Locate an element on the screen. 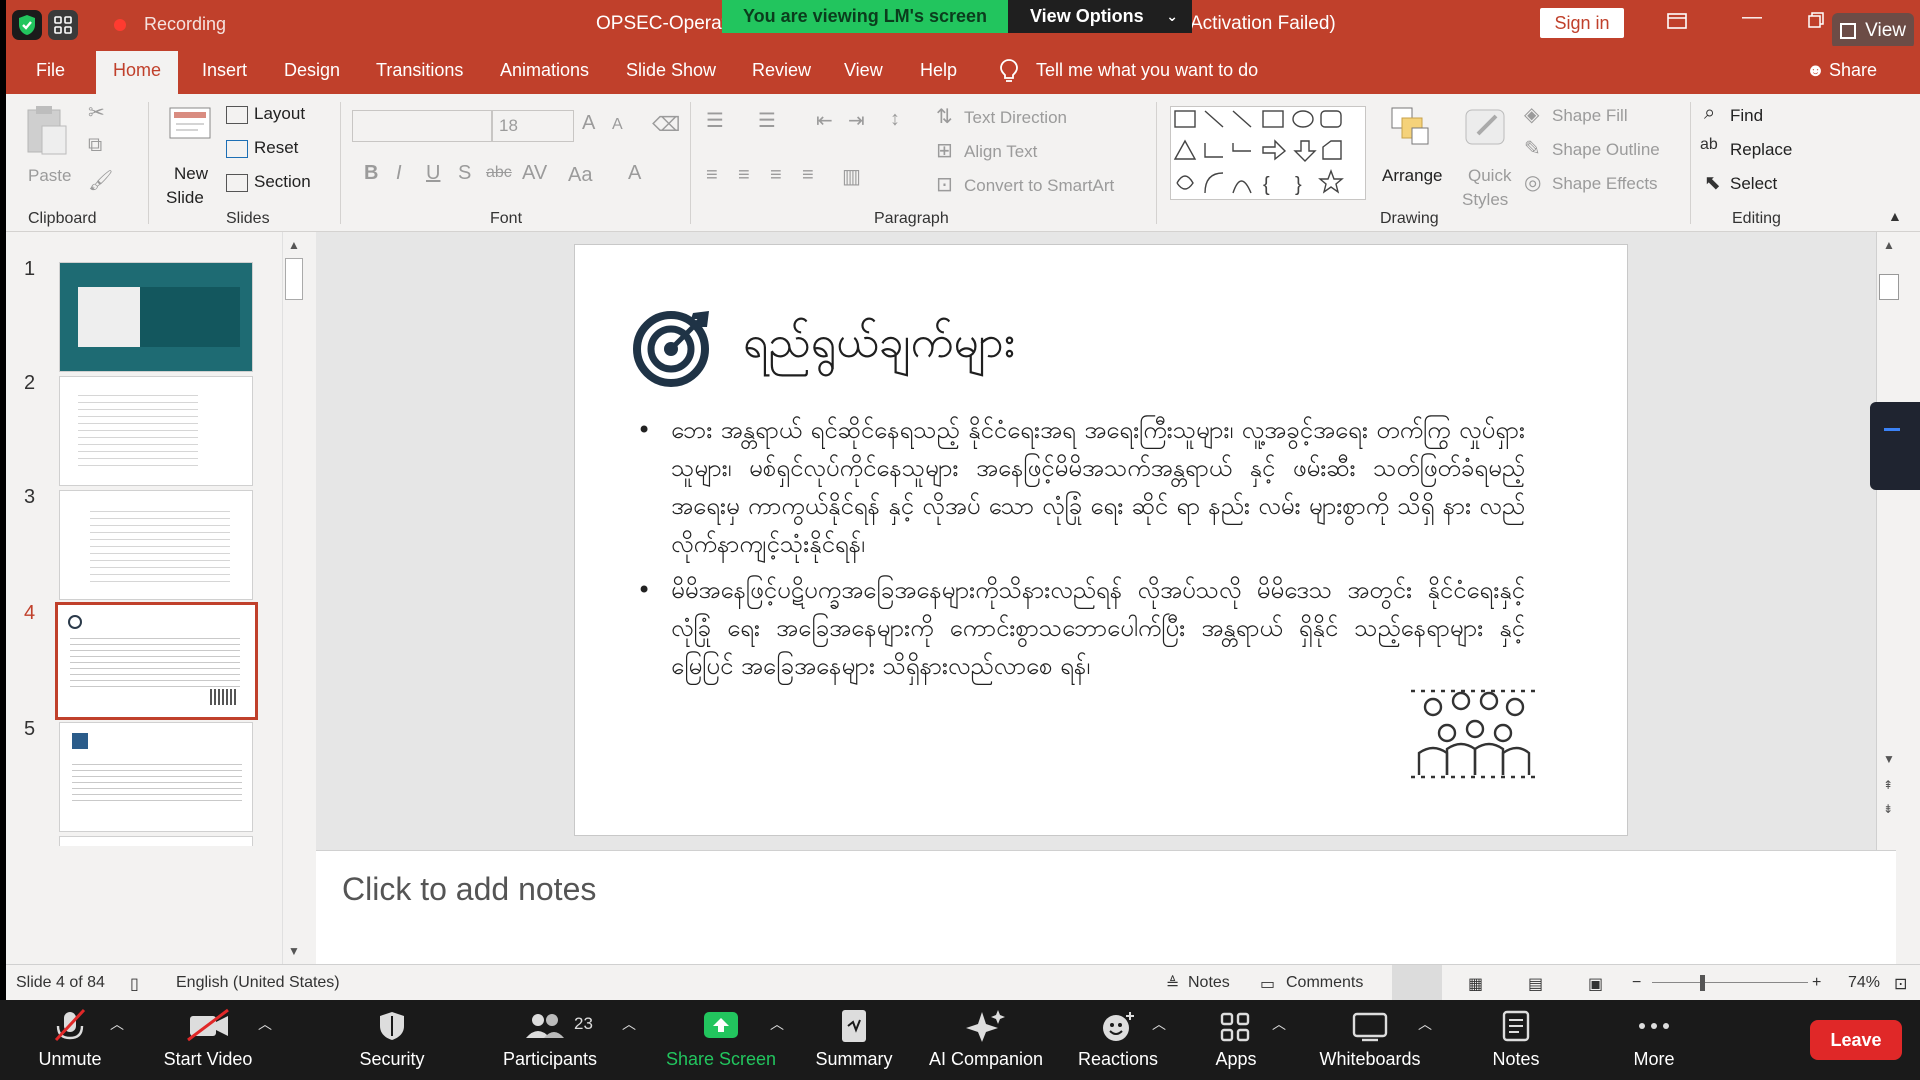 This screenshot has height=1080, width=1920. tab-slide-show: Slide Show is located at coordinates (671, 70).